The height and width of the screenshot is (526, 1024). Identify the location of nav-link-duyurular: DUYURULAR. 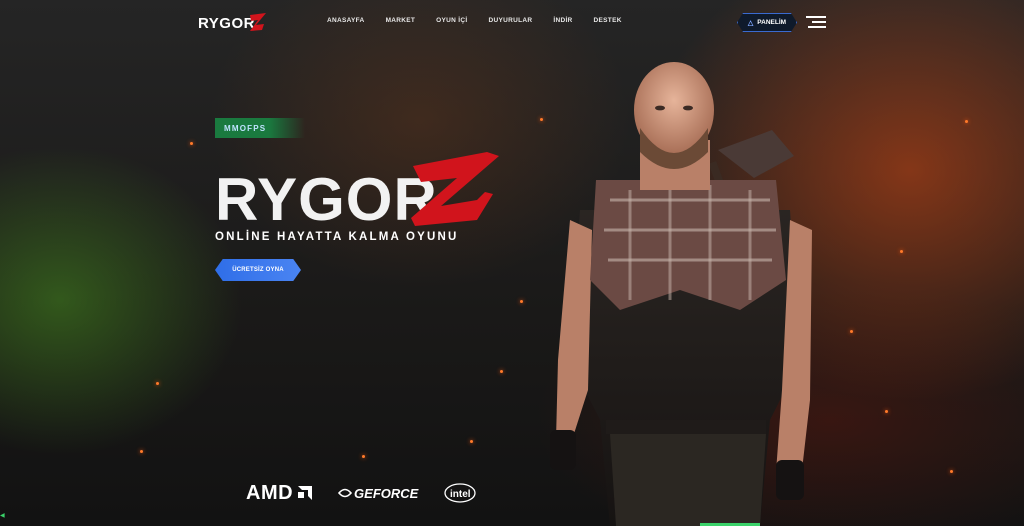
(510, 20).